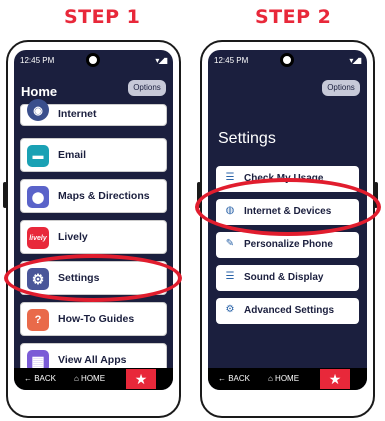 The width and height of the screenshot is (385, 421). I want to click on settings-item-label: Personalize Phone, so click(288, 244).